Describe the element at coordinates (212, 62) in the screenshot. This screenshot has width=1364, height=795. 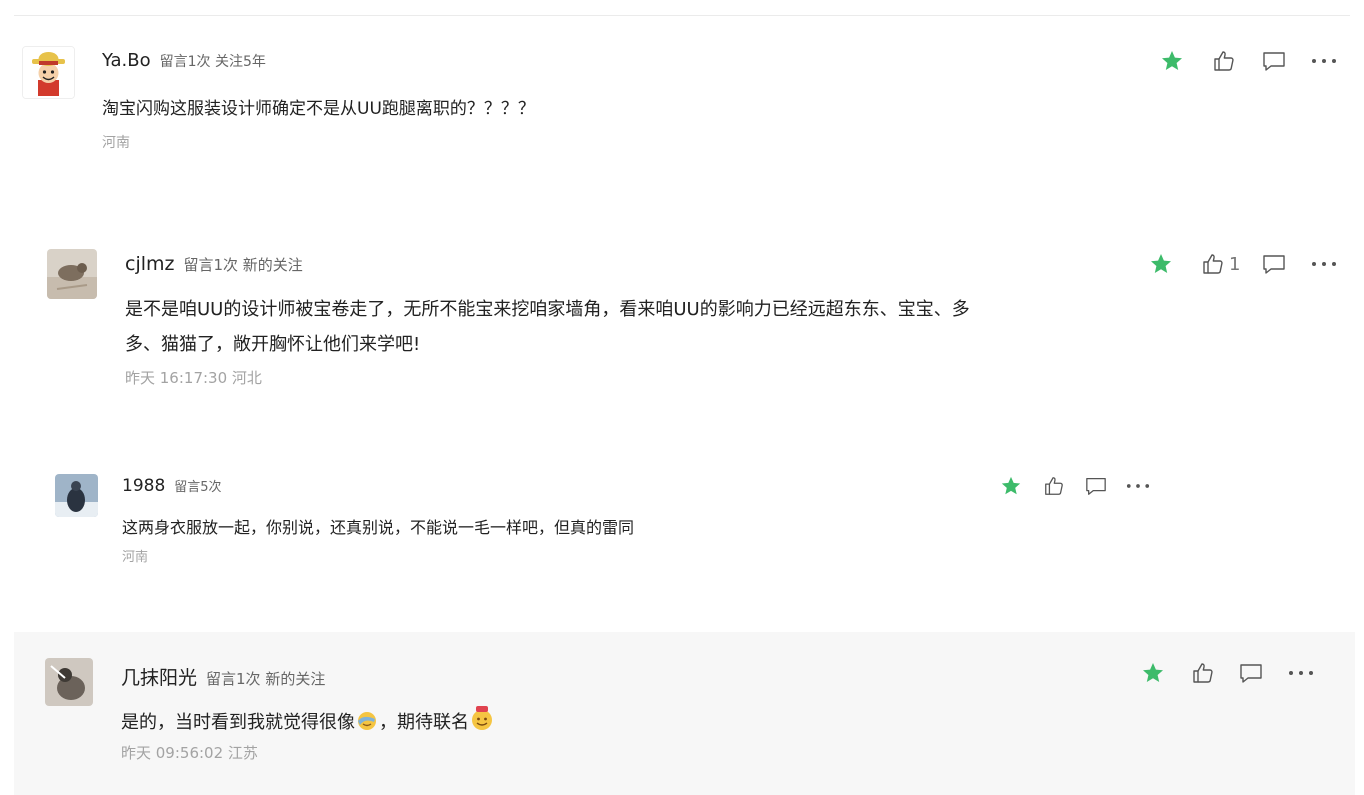
I see `commenter-meta: 留言1次 关注5年` at that location.